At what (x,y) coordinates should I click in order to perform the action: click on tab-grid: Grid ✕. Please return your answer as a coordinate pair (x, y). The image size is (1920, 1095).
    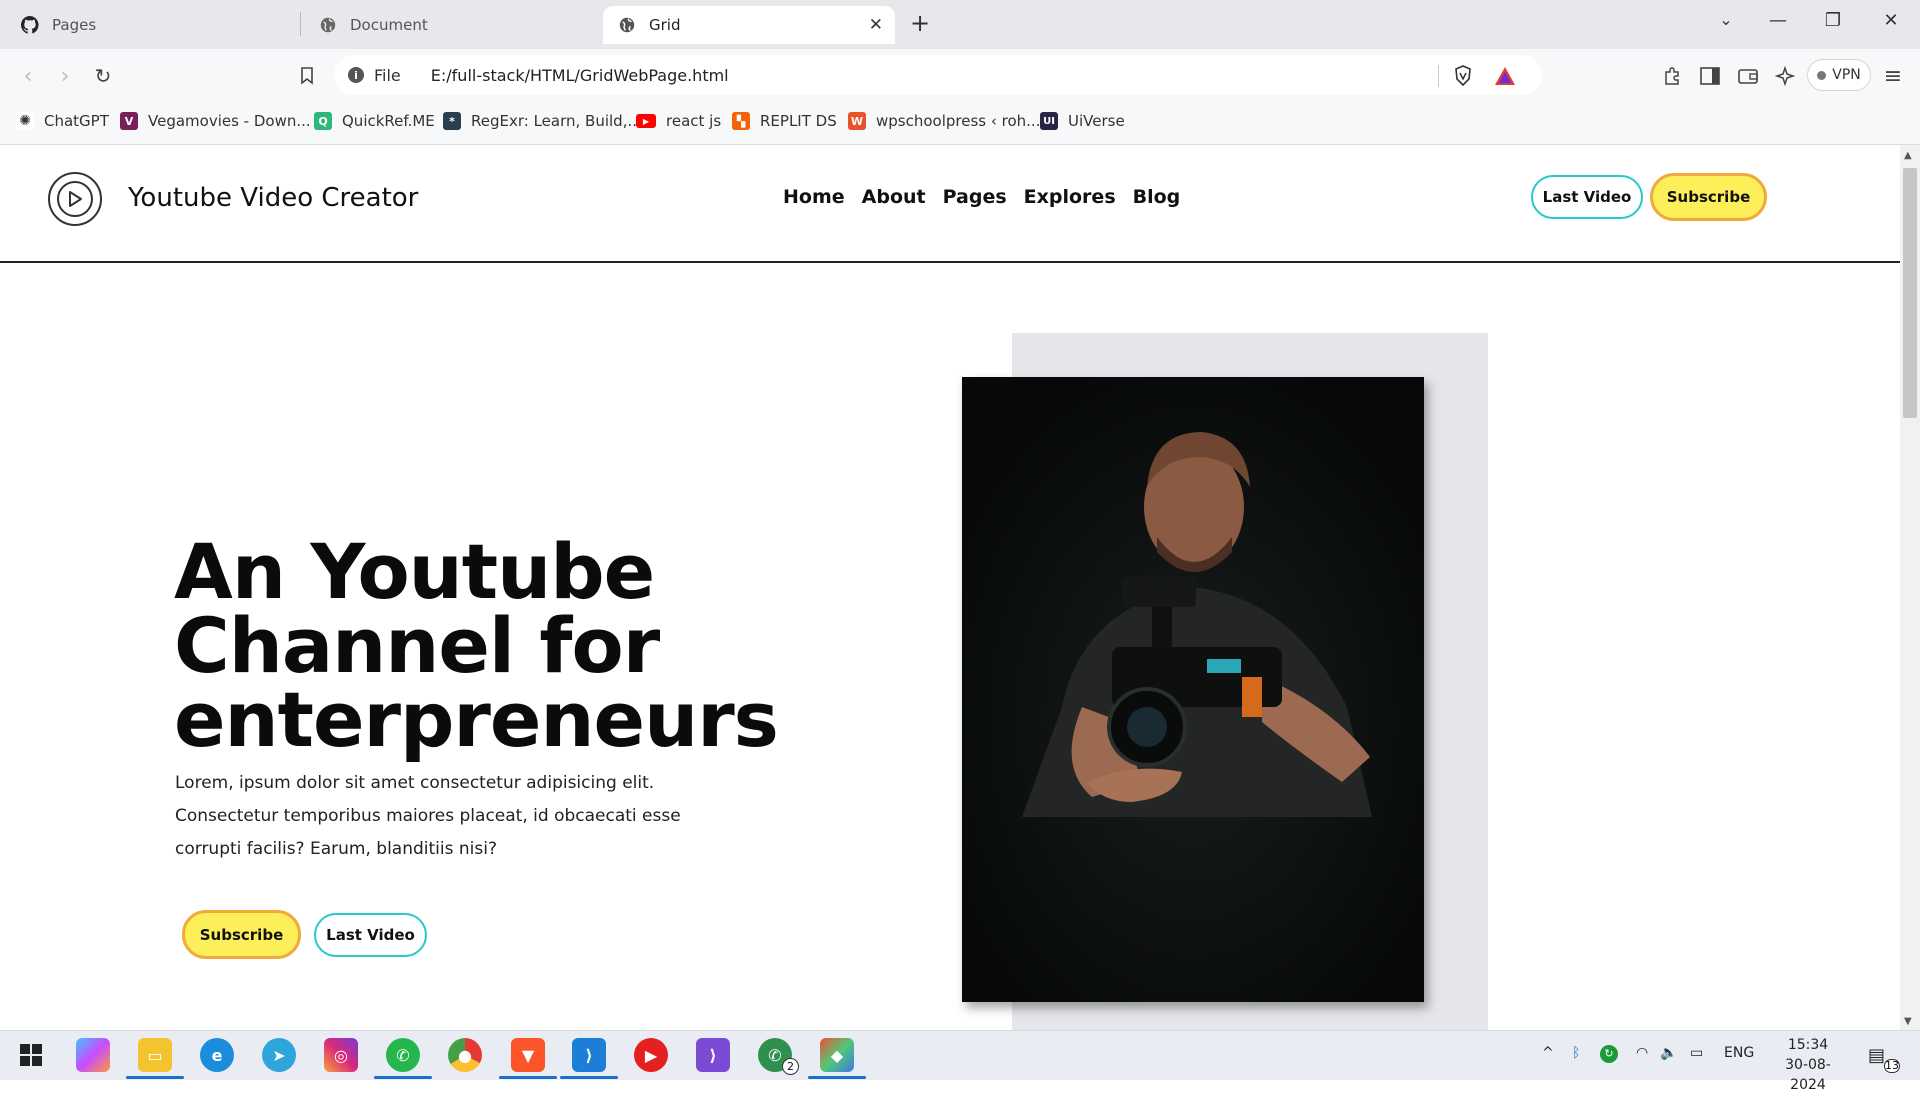
    Looking at the image, I should click on (749, 25).